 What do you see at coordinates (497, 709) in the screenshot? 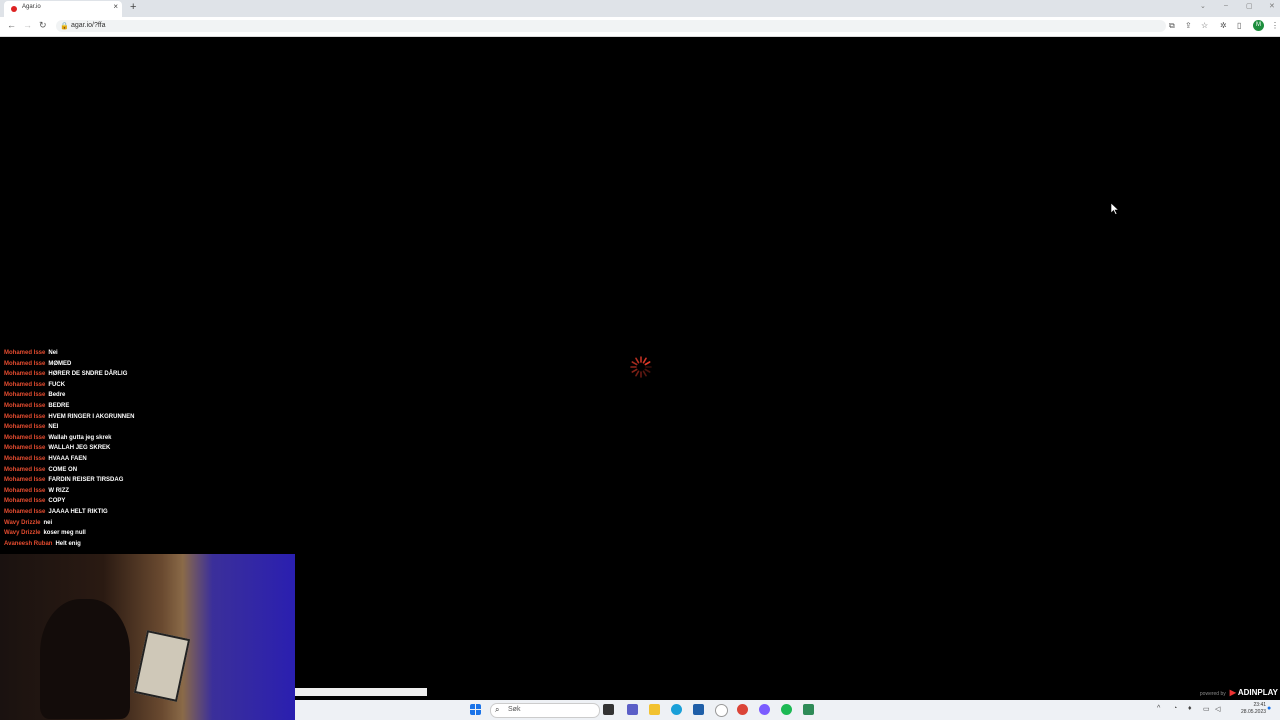
I see `search-icon: ⌕` at bounding box center [497, 709].